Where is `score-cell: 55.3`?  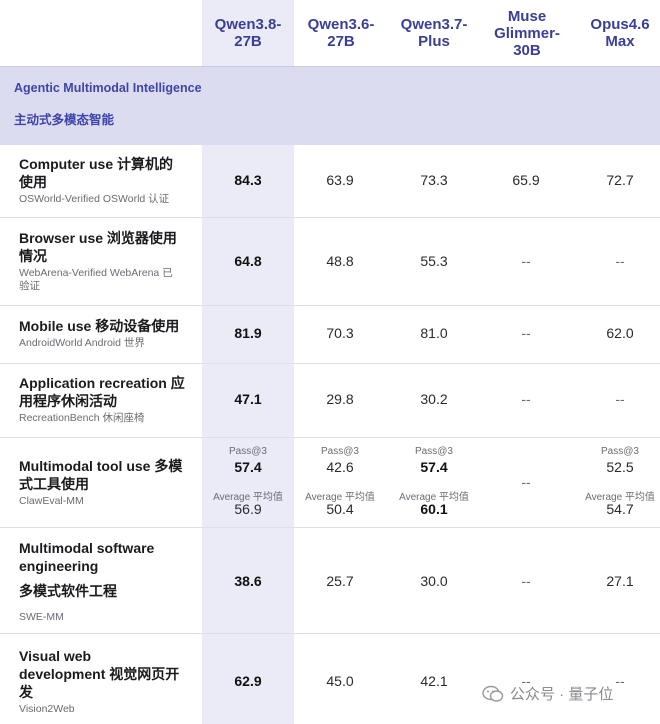 score-cell: 55.3 is located at coordinates (434, 261).